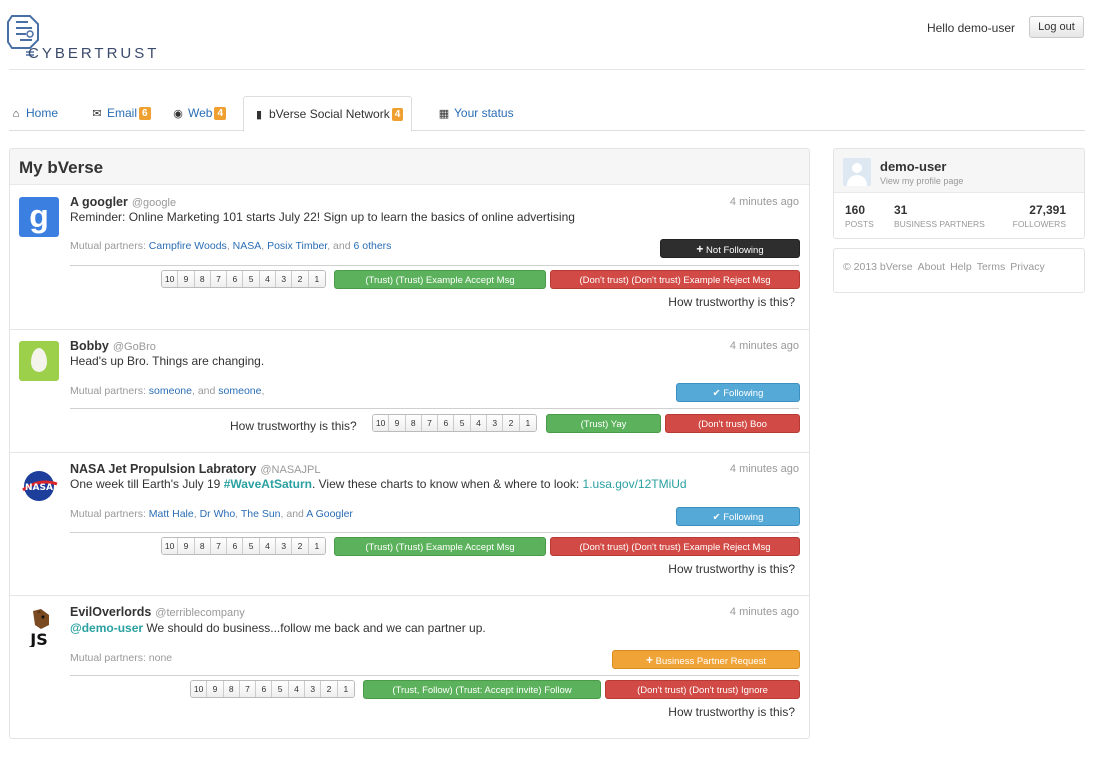 Image resolution: width=1093 pixels, height=758 pixels. I want to click on nasa-avatar: NASA, so click(39, 484).